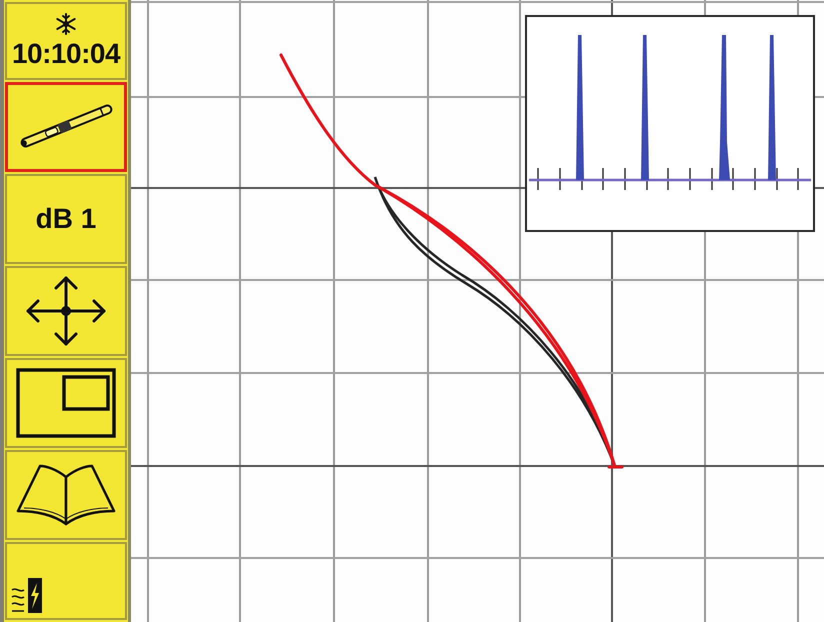 This screenshot has width=824, height=622. I want to click on move-arrows-icon, so click(66, 311).